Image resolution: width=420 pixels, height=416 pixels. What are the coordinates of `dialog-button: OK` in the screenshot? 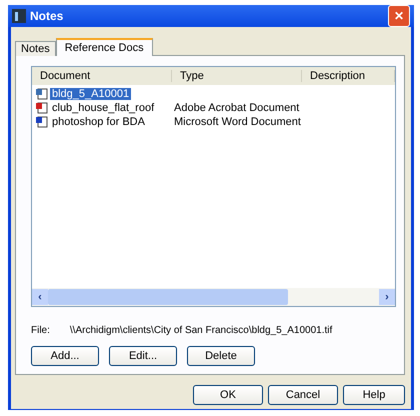 It's located at (228, 395).